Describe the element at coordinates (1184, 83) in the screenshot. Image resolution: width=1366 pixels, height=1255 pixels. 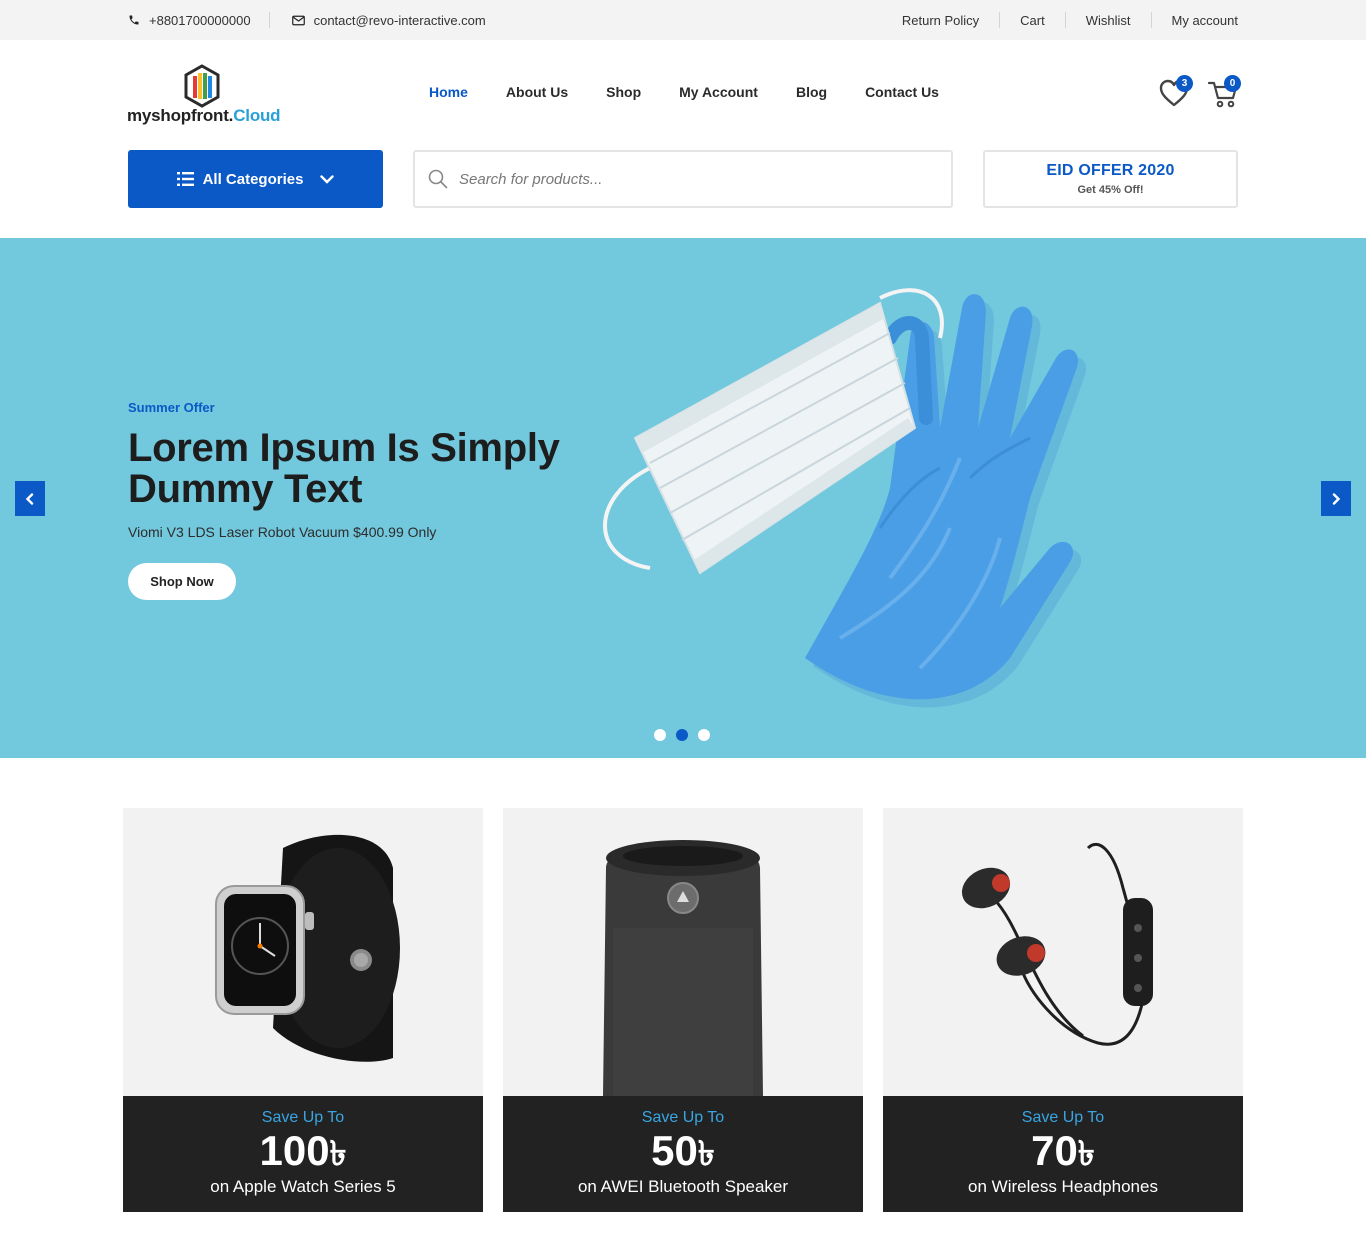
I see `wishlist-count-badge: 3` at that location.